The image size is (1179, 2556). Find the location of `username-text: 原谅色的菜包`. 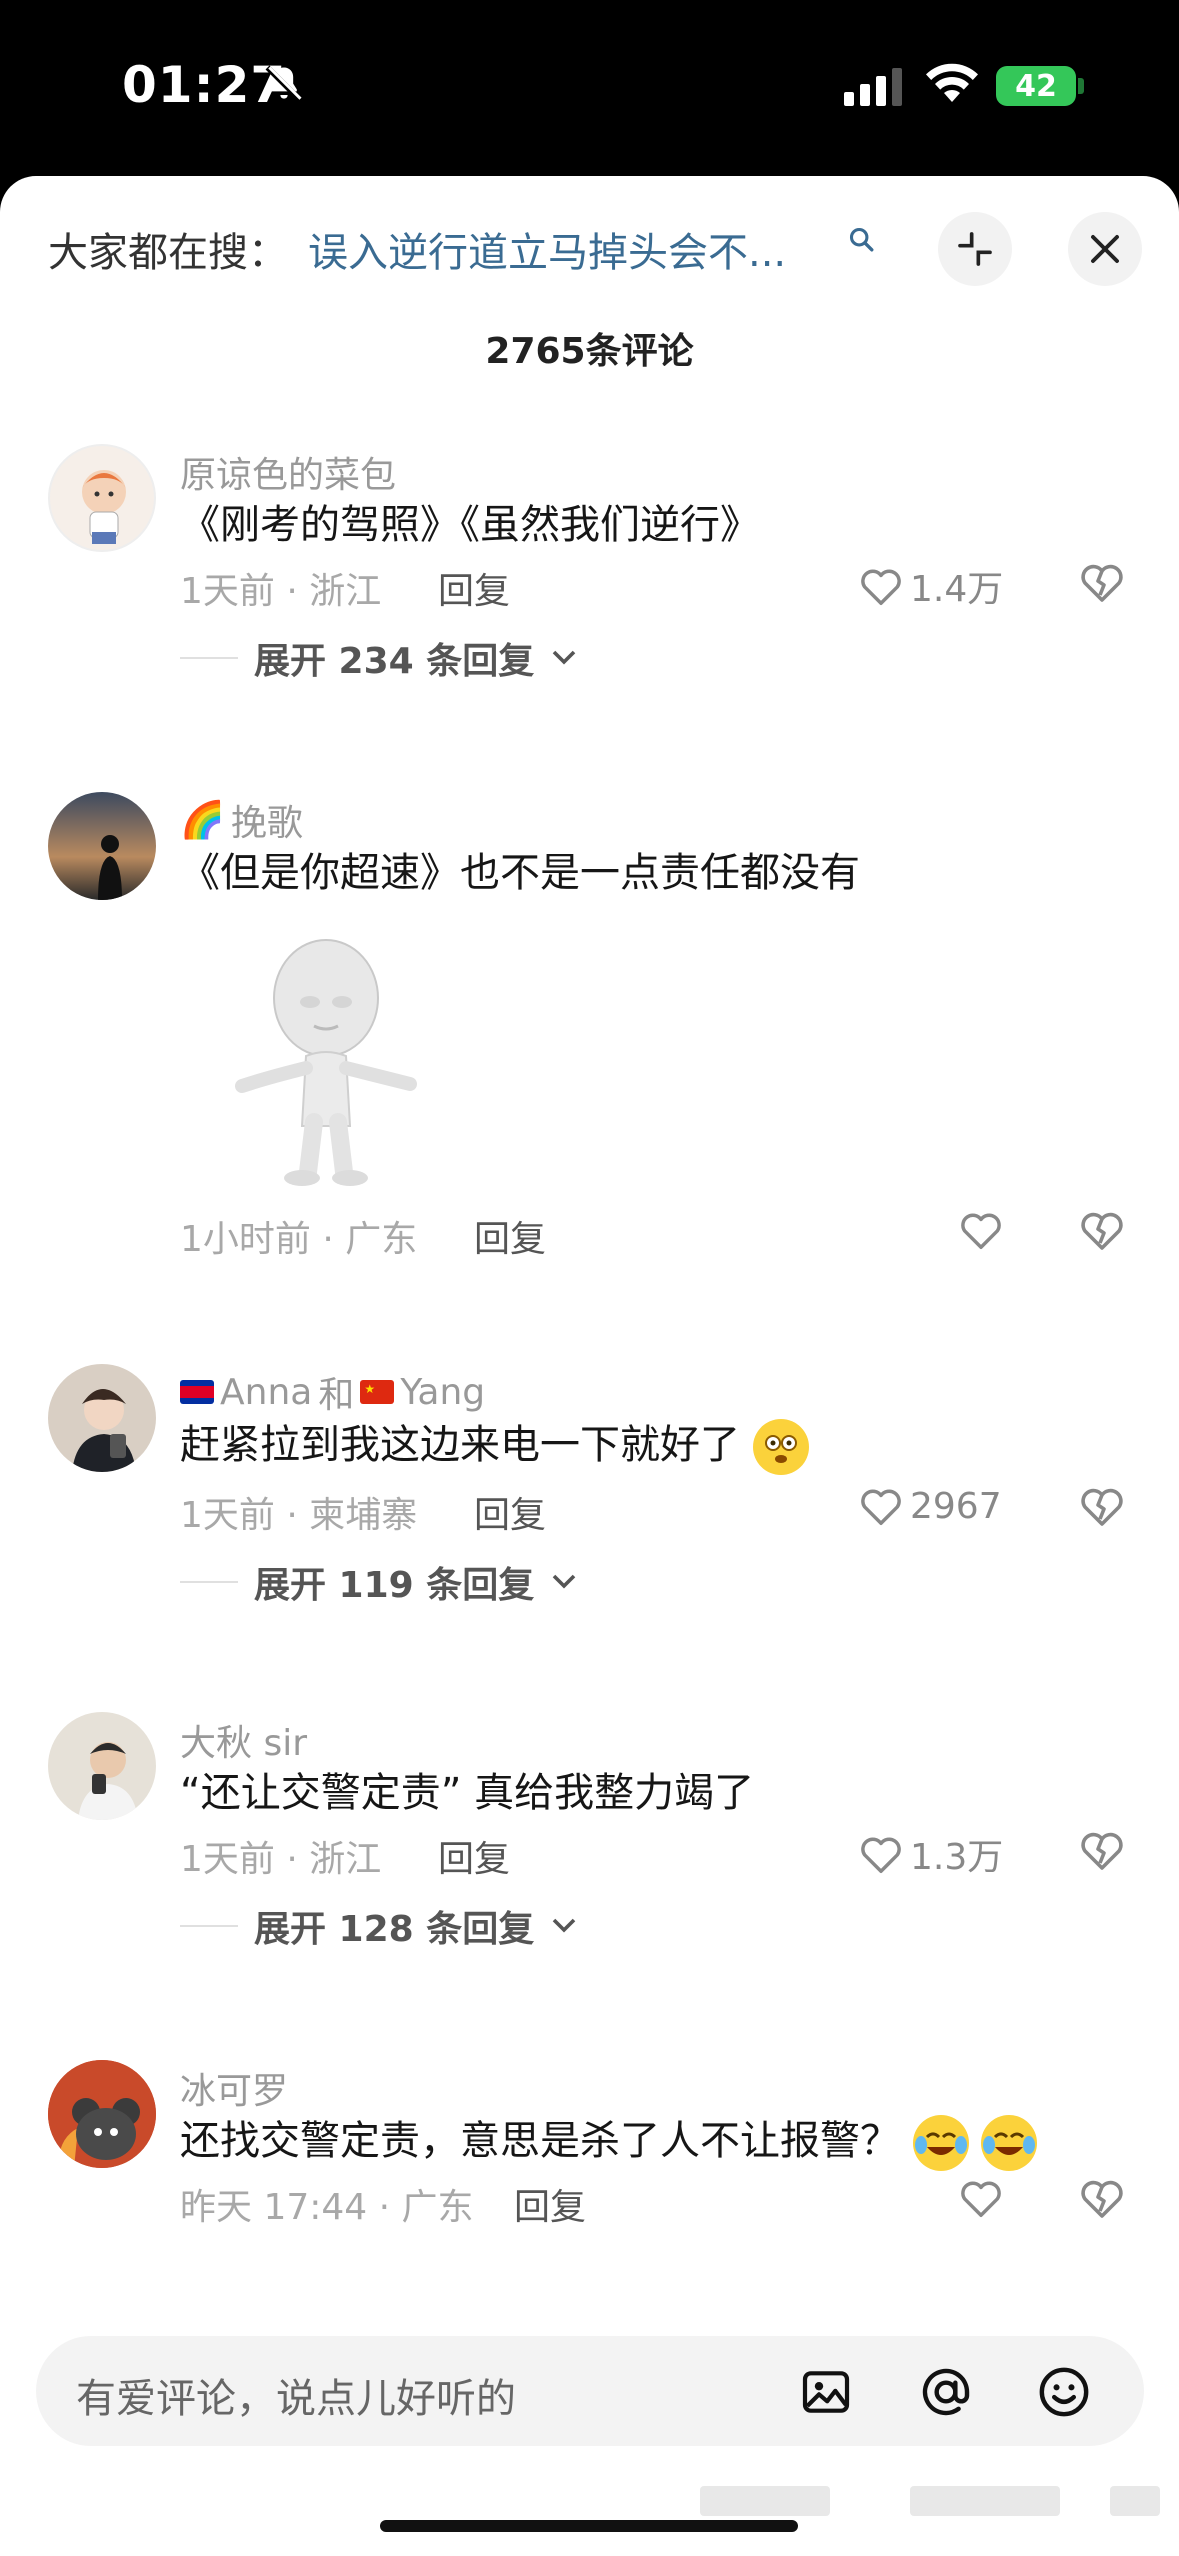

username-text: 原谅色的菜包 is located at coordinates (288, 472).